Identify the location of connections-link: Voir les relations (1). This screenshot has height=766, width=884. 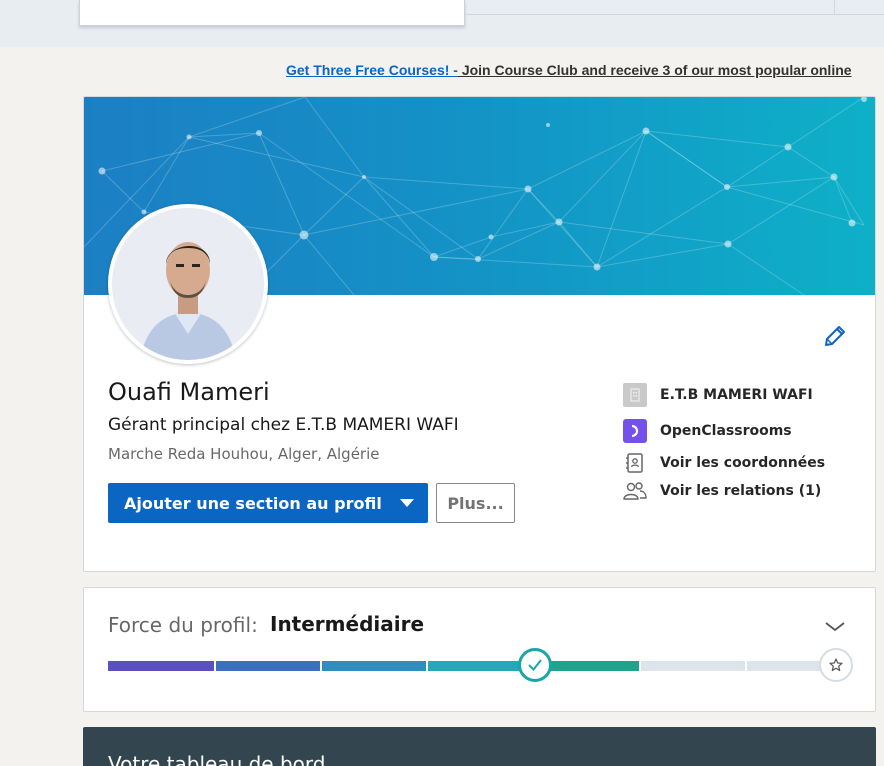
(722, 491).